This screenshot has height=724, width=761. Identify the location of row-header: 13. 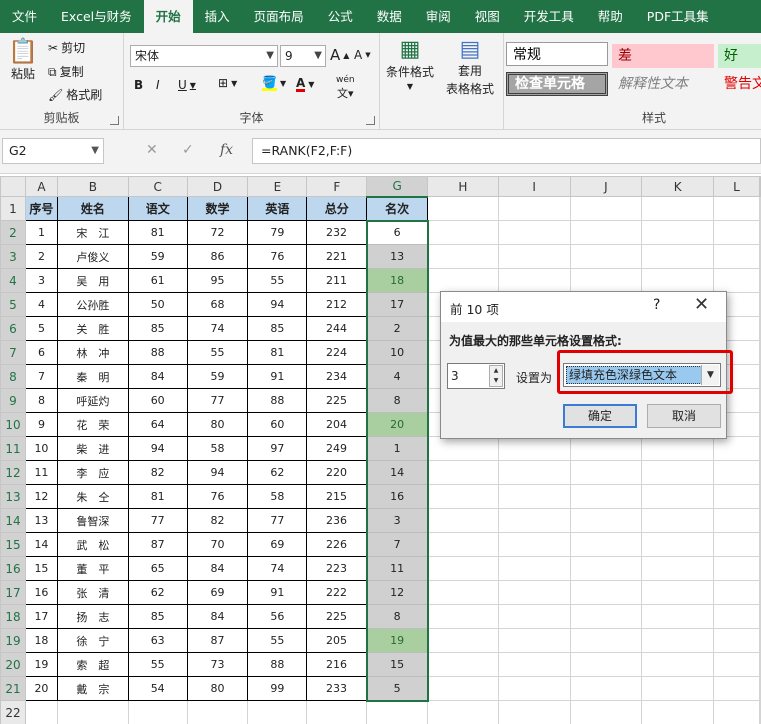
(13, 496).